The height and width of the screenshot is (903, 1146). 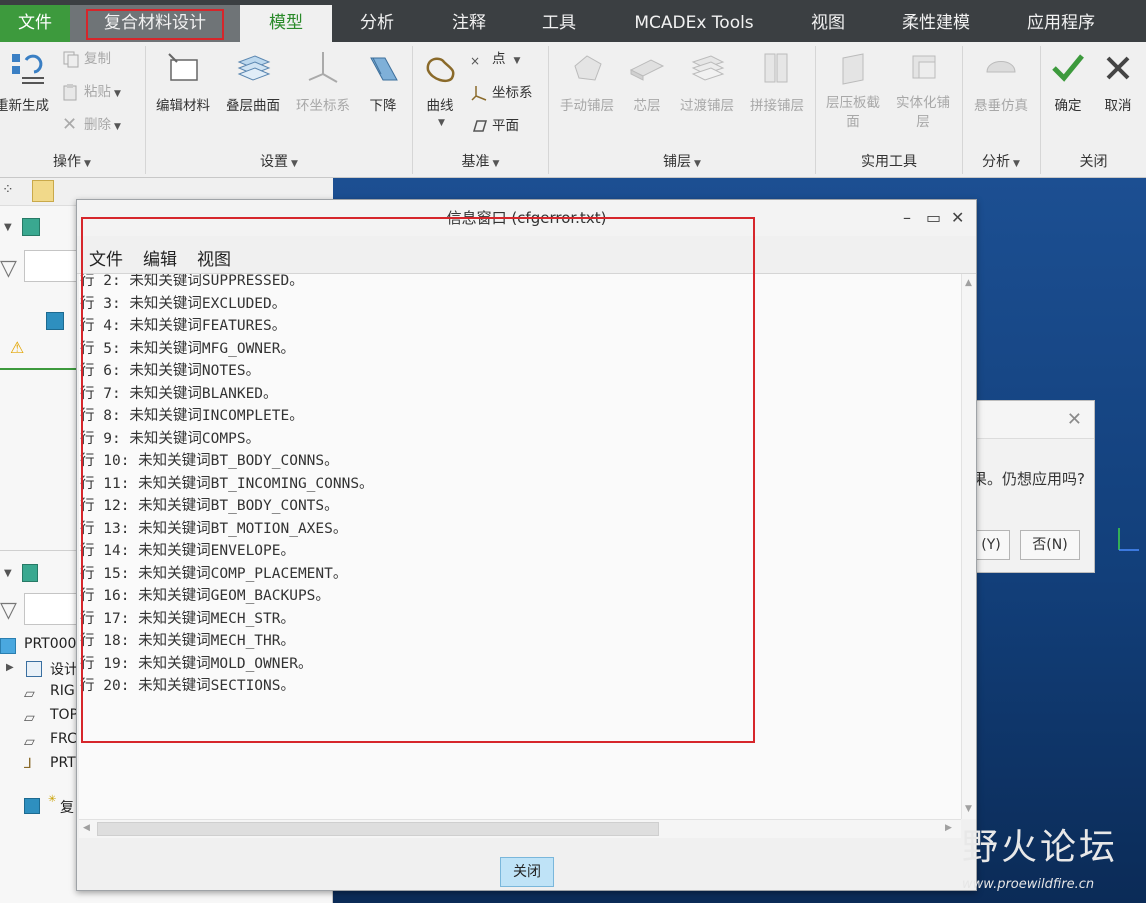 I want to click on regenerate-icon, so click(x=28, y=69).